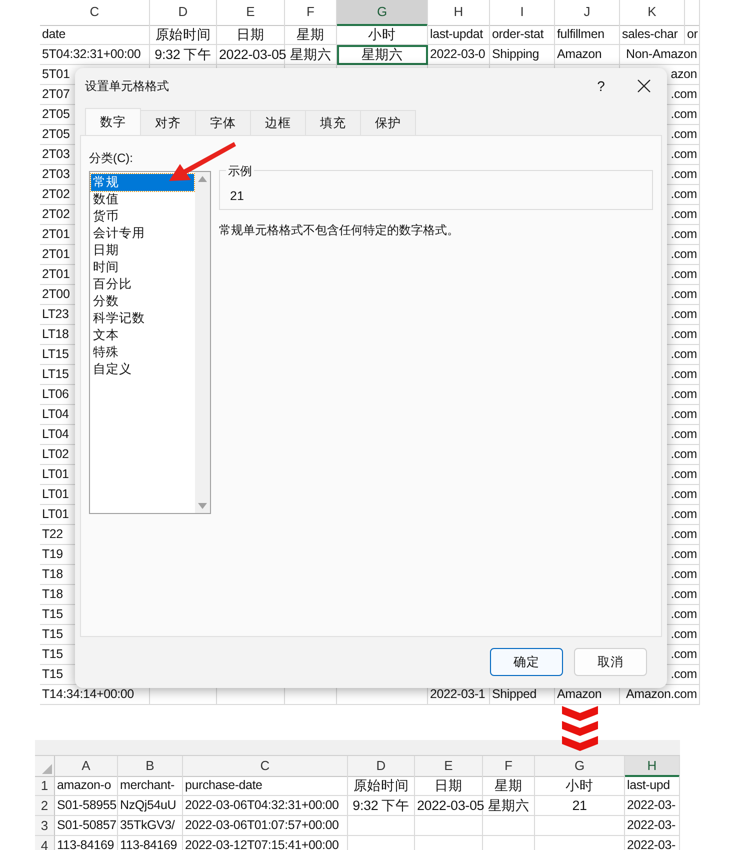 Image resolution: width=750 pixels, height=850 pixels. What do you see at coordinates (86, 826) in the screenshot?
I see `table-cell: S01-50857` at bounding box center [86, 826].